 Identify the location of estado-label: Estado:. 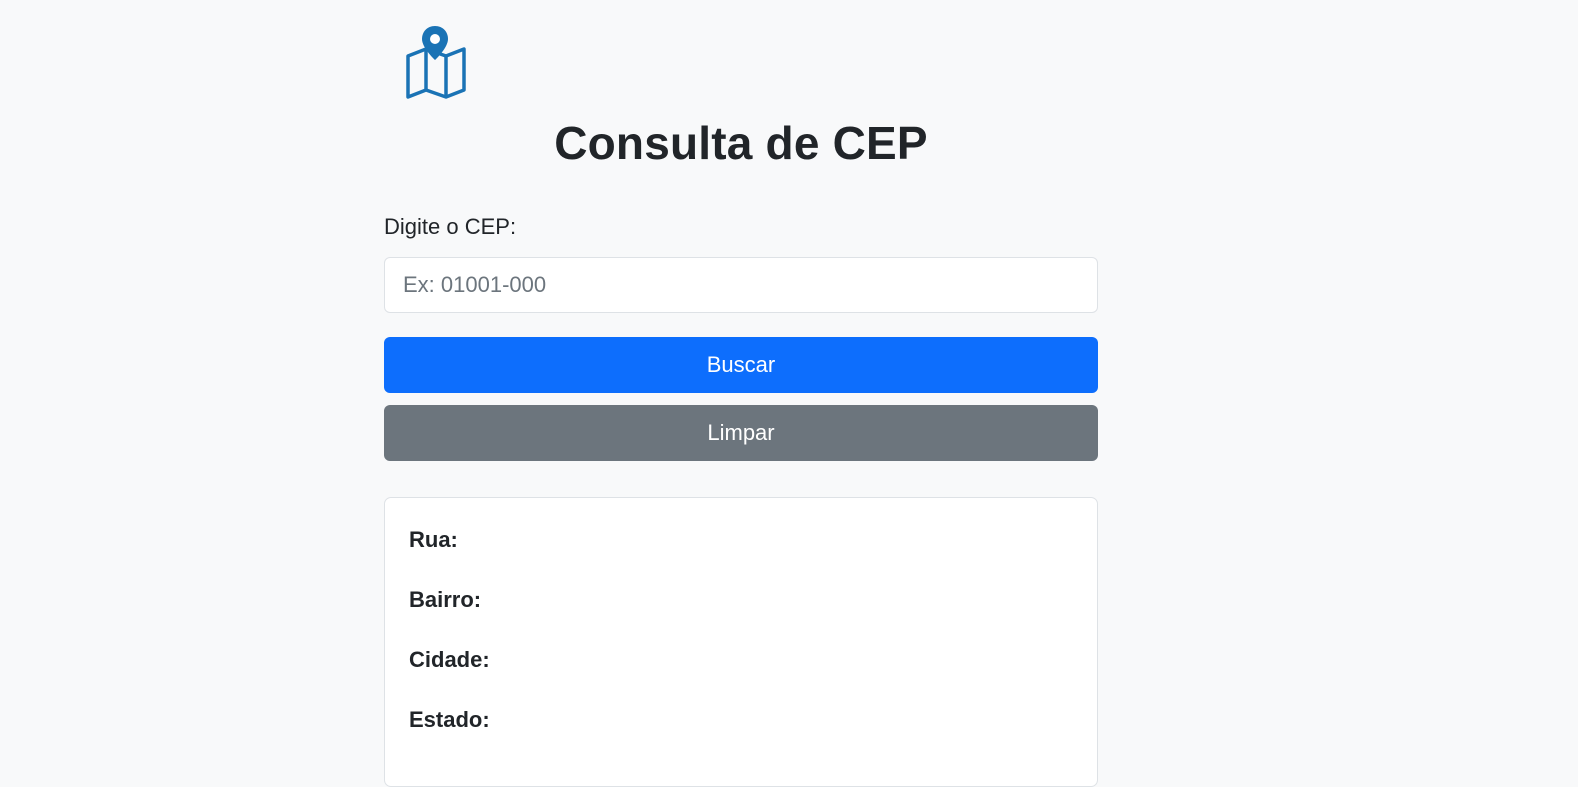
(449, 719).